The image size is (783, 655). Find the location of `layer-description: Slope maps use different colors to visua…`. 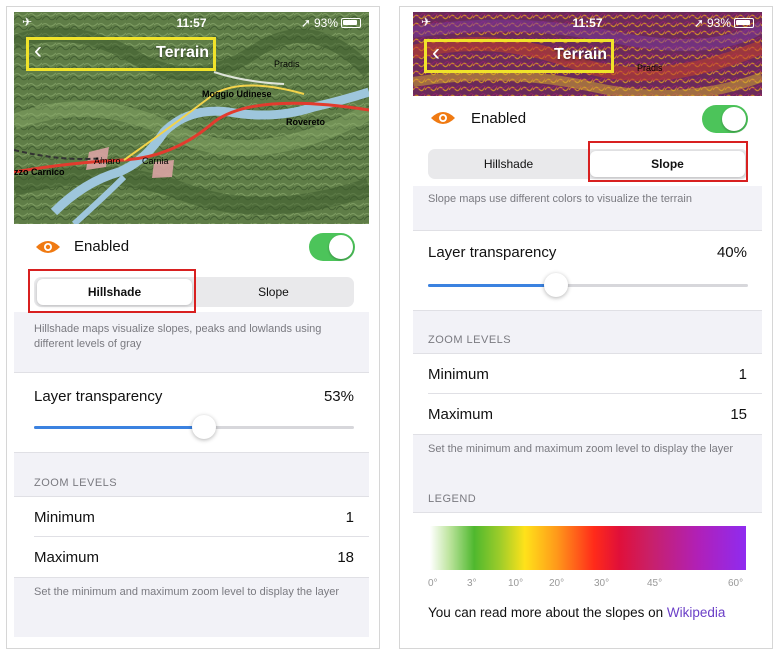

layer-description: Slope maps use different colors to visua… is located at coordinates (560, 199).